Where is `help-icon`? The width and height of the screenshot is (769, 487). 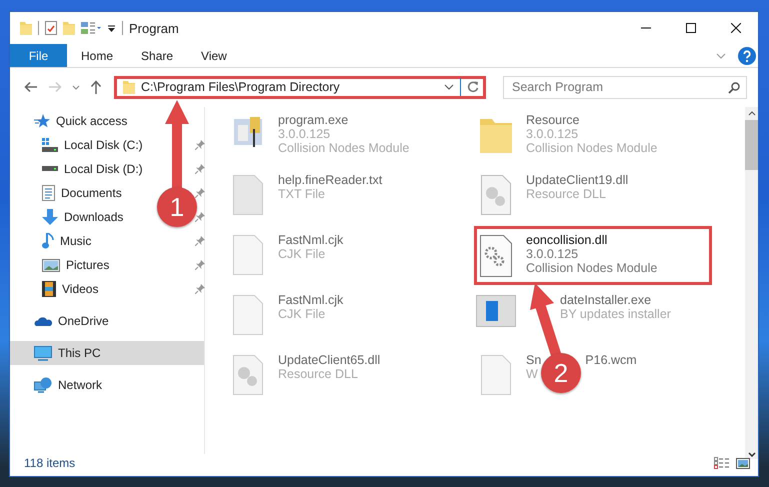 help-icon is located at coordinates (747, 55).